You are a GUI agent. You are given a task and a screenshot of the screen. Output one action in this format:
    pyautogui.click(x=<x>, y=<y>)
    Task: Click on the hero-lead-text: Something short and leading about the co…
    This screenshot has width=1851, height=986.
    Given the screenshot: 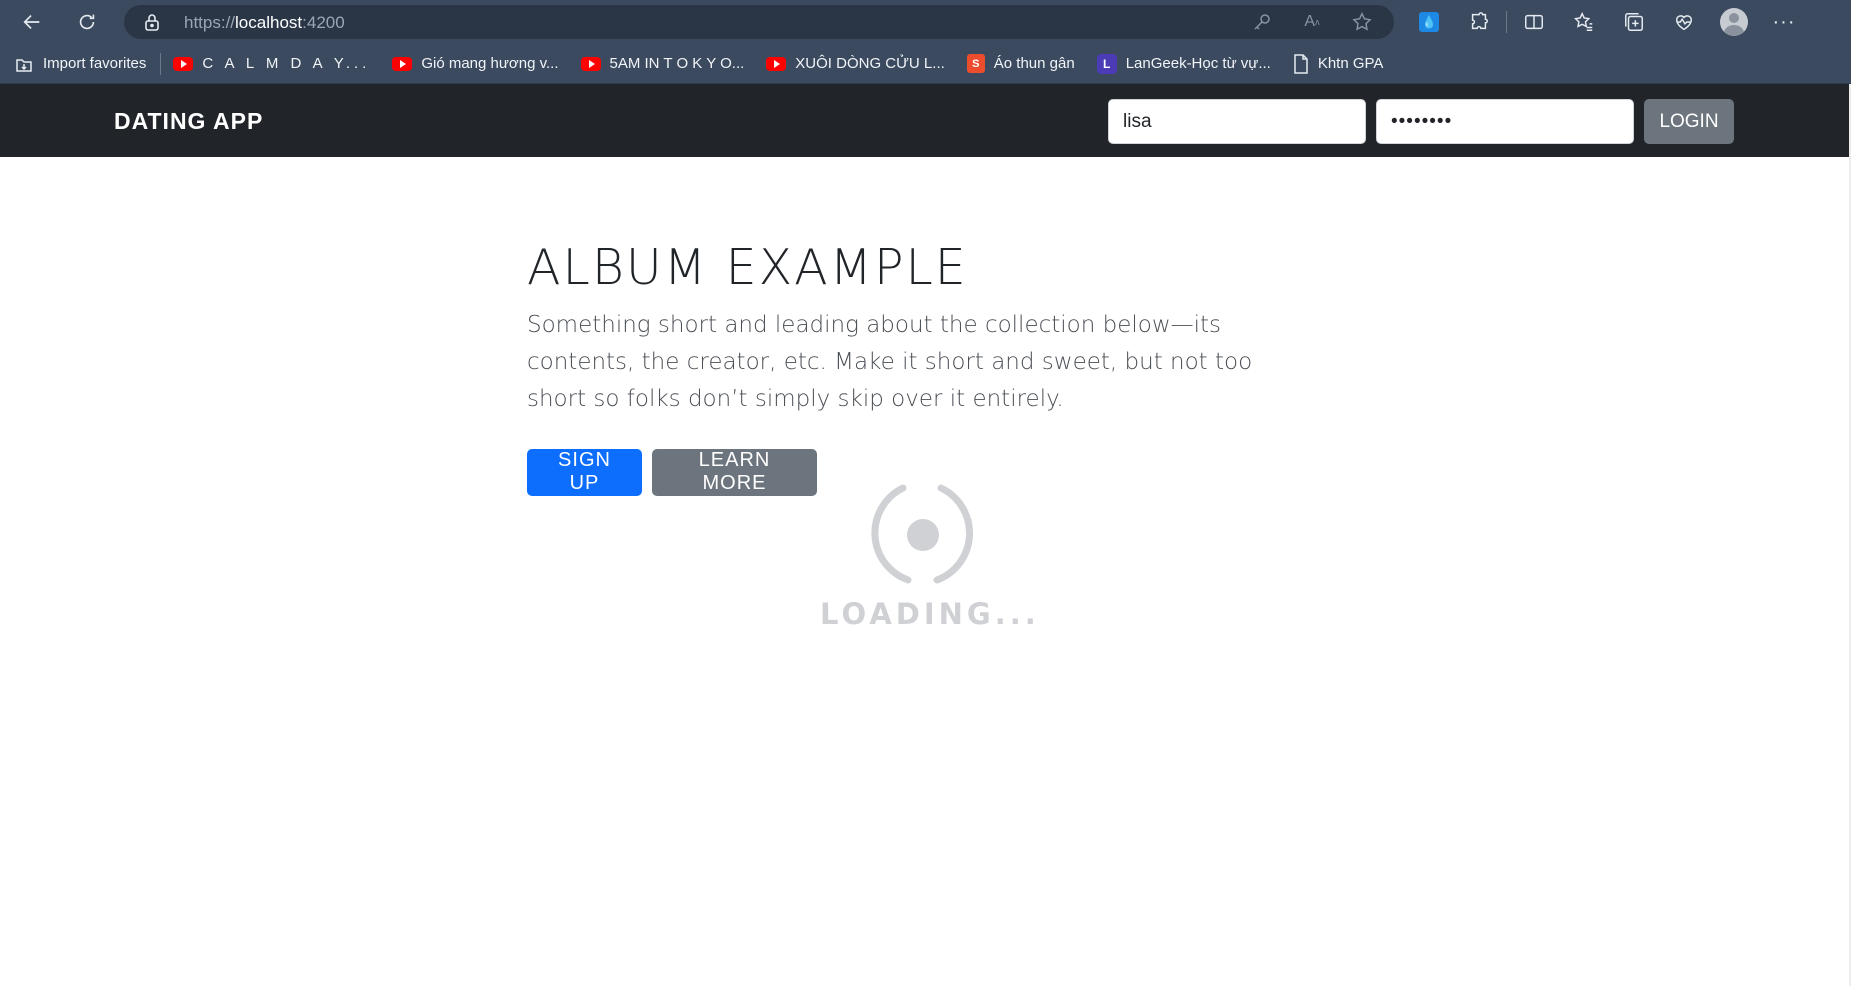 What is the action you would take?
    pyautogui.click(x=890, y=361)
    